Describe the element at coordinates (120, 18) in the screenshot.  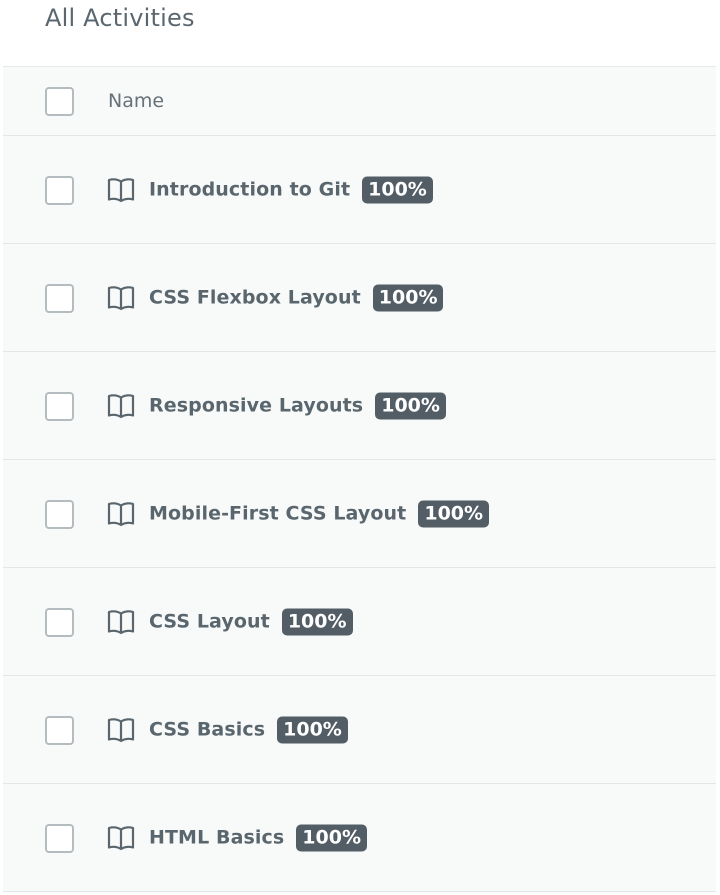
I see `page-title: All Activities` at that location.